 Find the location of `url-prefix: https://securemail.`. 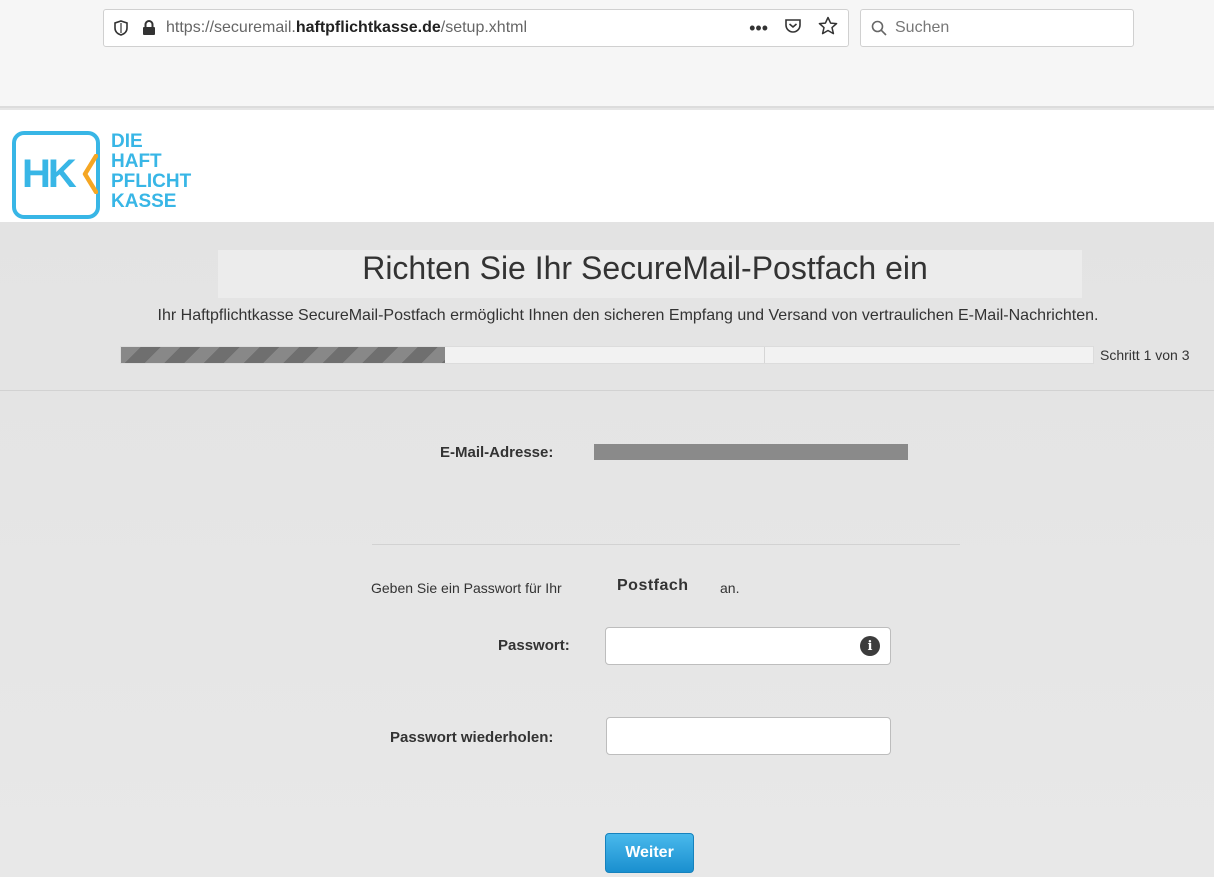

url-prefix: https://securemail. is located at coordinates (231, 27).